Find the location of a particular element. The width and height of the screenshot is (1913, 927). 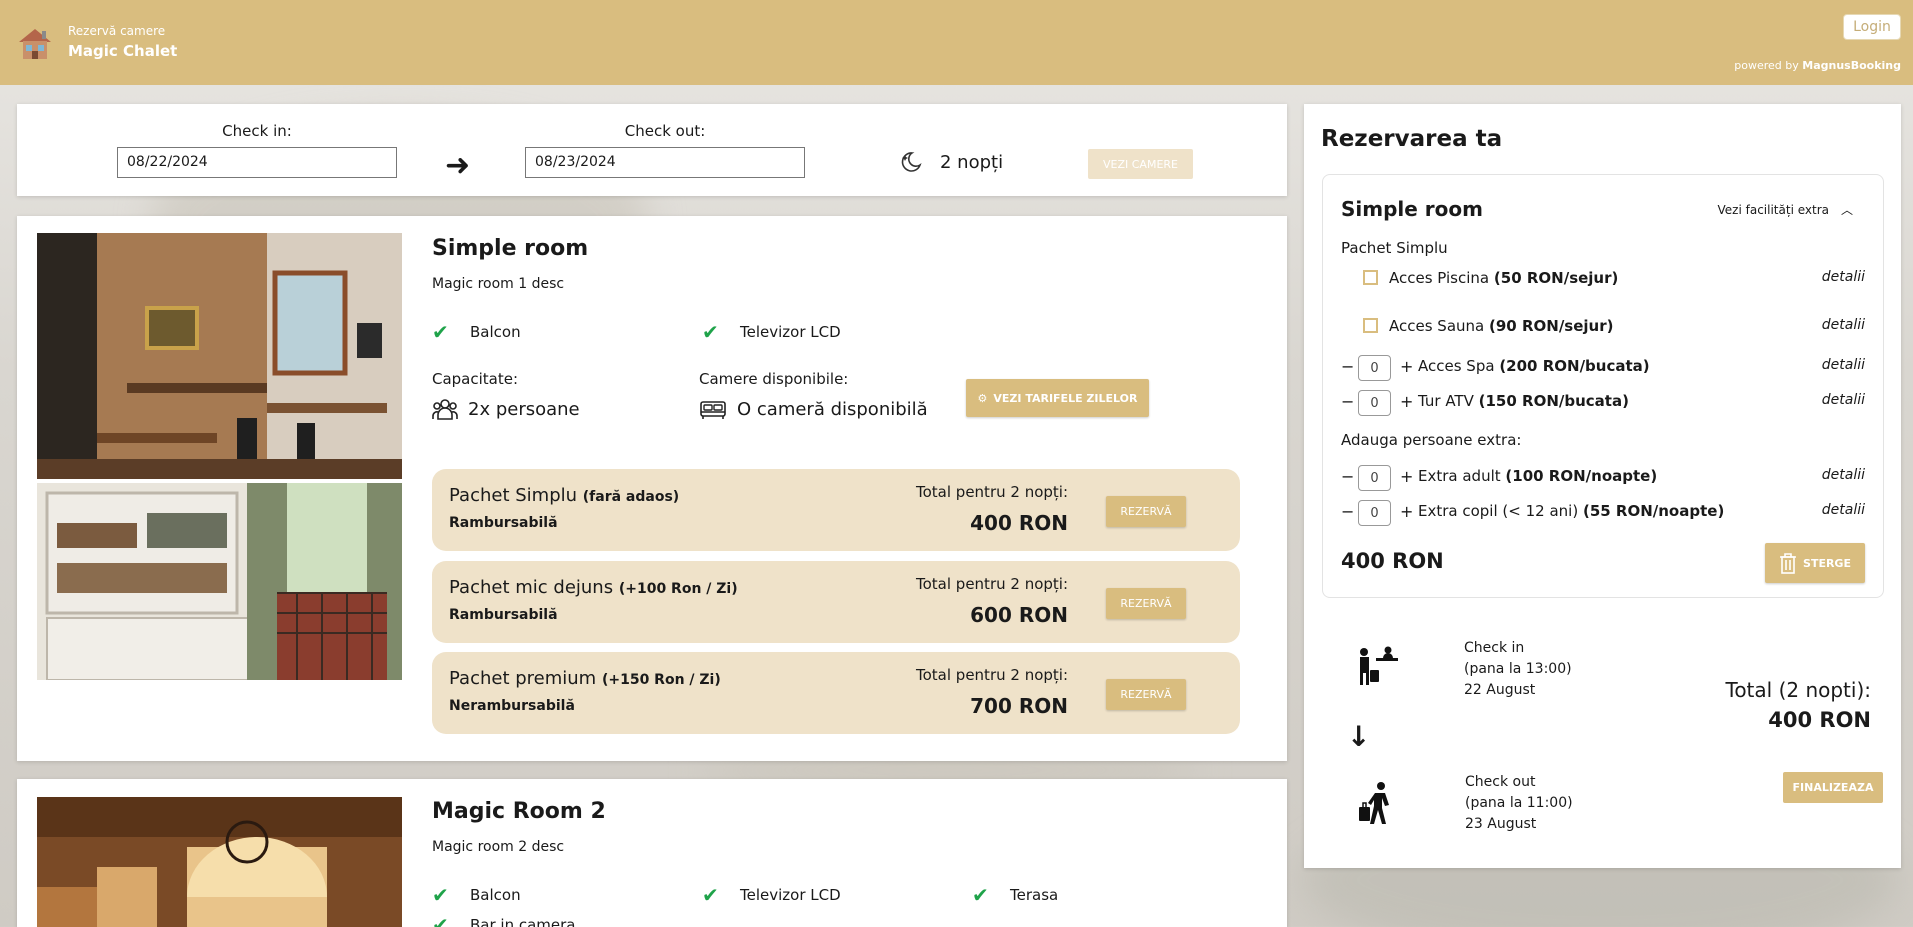

reservation-title: Rezervarea ta is located at coordinates (1412, 139).